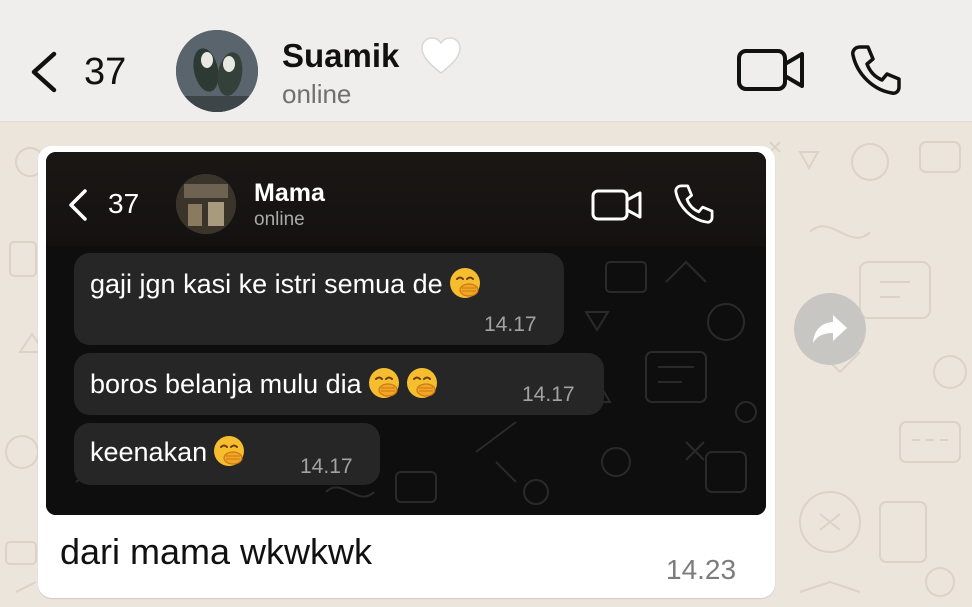  I want to click on avatar, so click(217, 71).